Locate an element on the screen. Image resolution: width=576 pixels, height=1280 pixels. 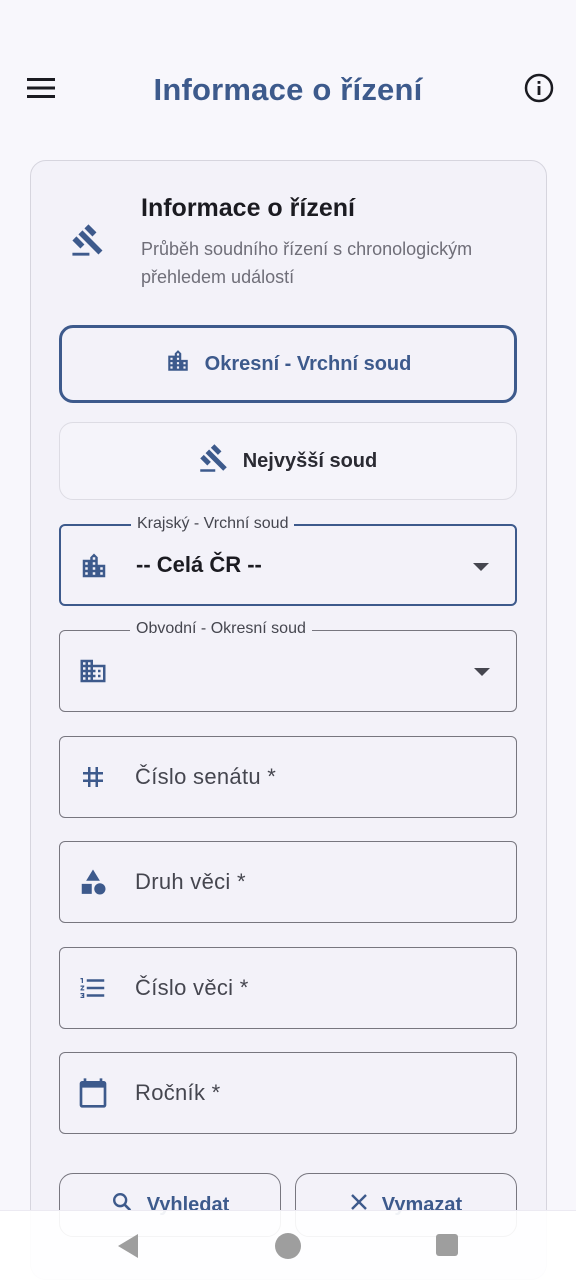
case-number-placeholder: Číslo věci * is located at coordinates (192, 987).